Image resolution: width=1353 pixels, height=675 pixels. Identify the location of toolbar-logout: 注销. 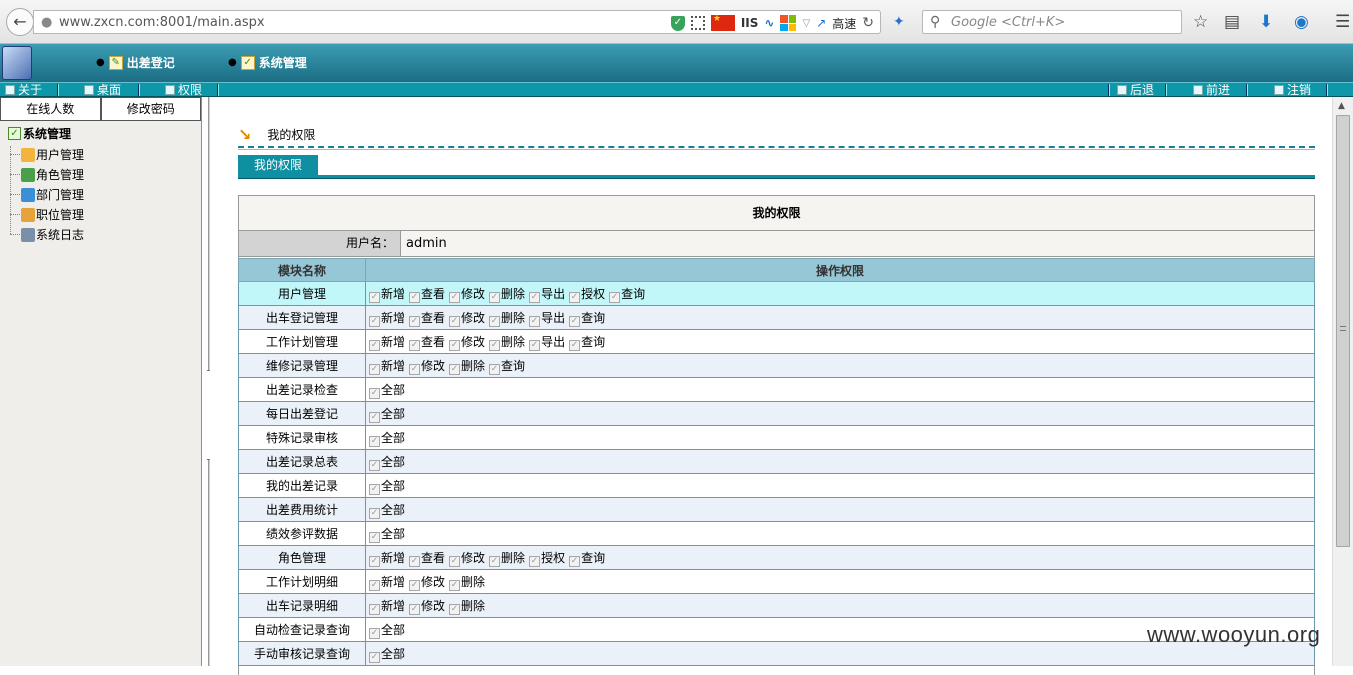
(1292, 90).